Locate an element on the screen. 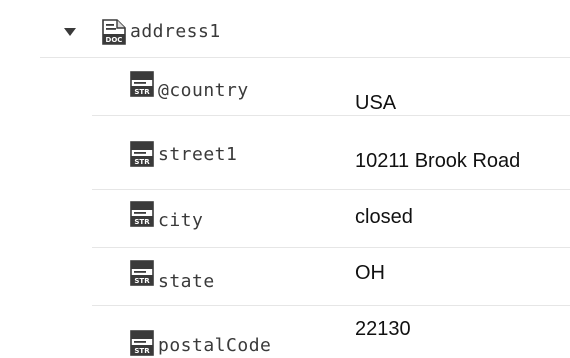 The width and height of the screenshot is (570, 358). doc-icon: DOC is located at coordinates (114, 32).